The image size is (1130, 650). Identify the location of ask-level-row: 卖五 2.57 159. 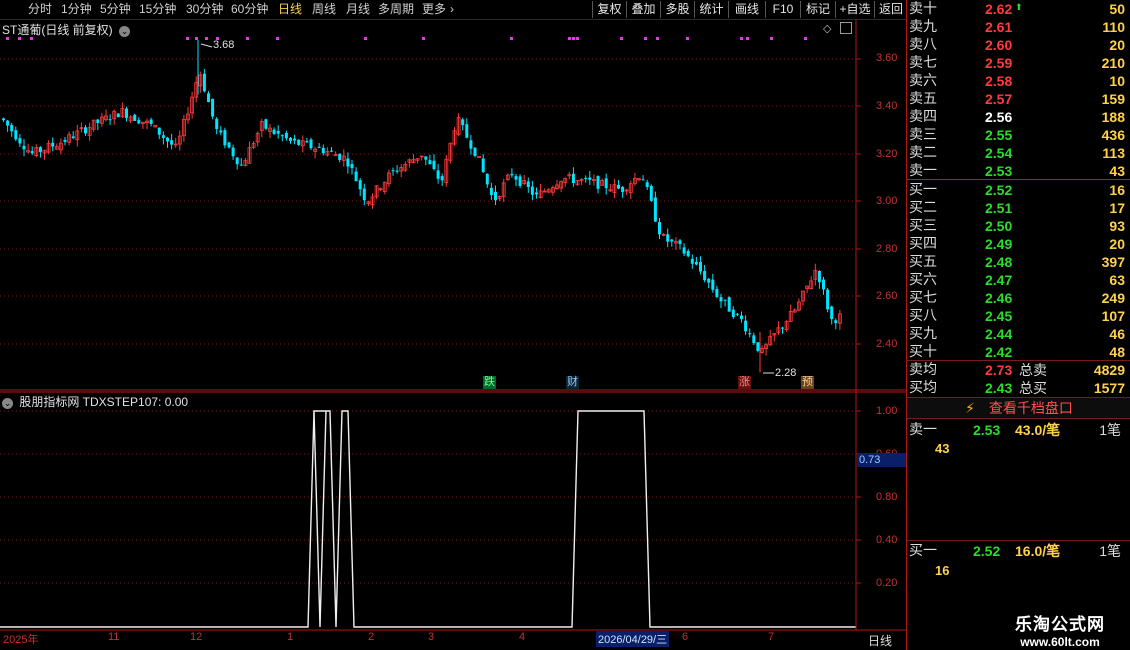
(1016, 99).